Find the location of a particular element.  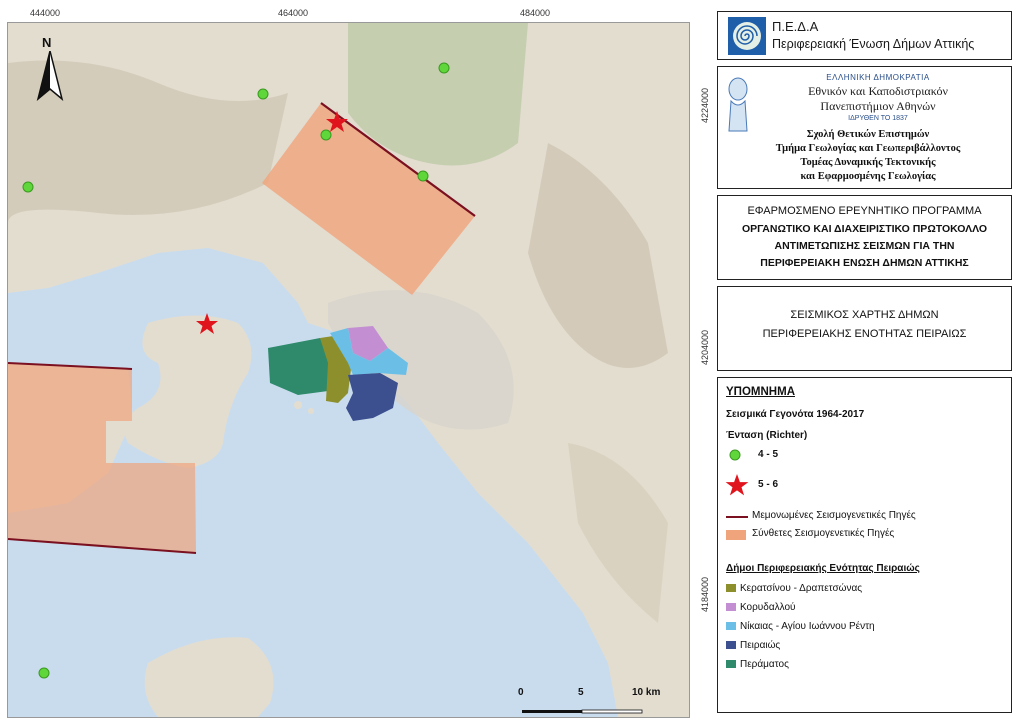

legend-municipality-perama: Περάματος is located at coordinates (757, 664).